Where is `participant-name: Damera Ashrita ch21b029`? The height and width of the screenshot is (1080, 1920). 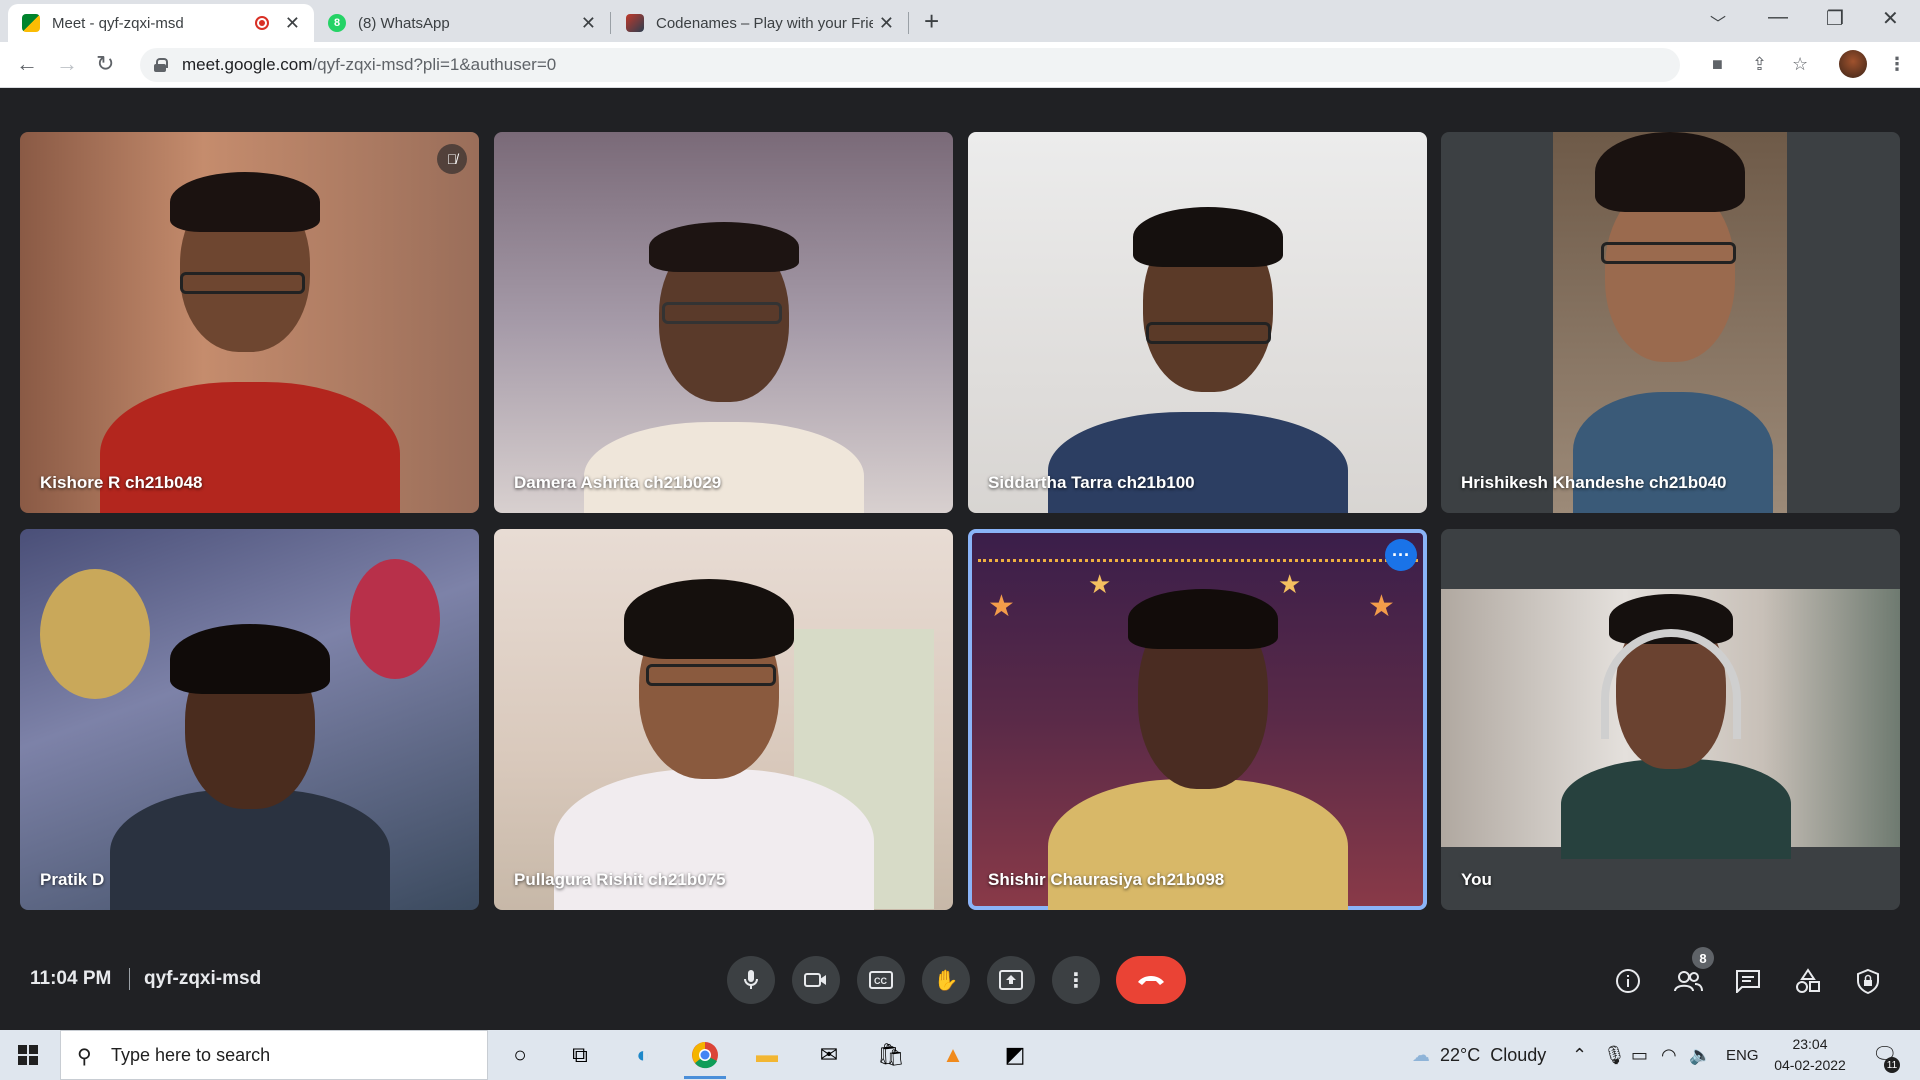 participant-name: Damera Ashrita ch21b029 is located at coordinates (618, 482).